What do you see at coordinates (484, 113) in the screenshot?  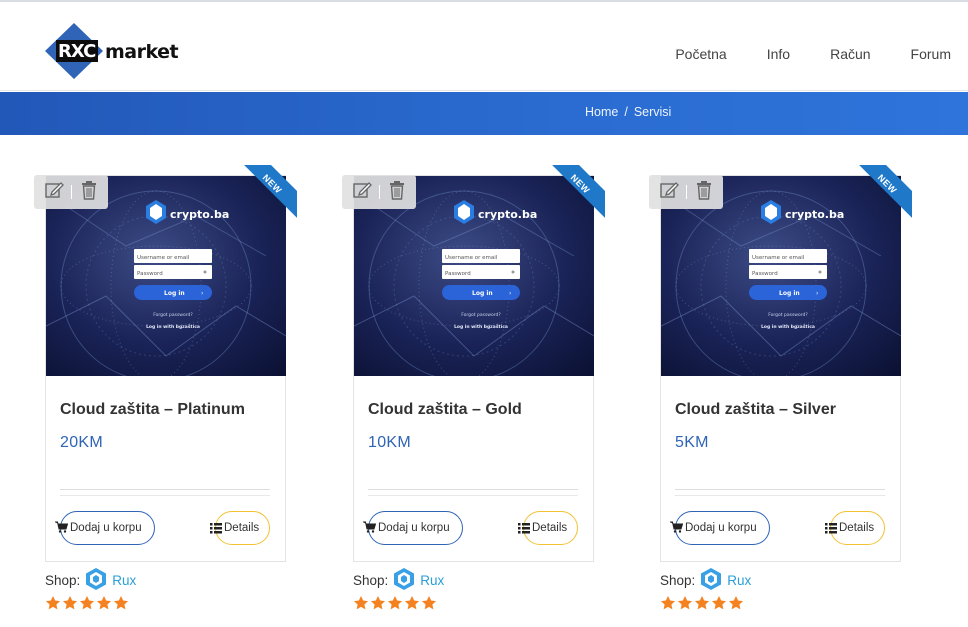 I see `page-title-band: Home / Servisi` at bounding box center [484, 113].